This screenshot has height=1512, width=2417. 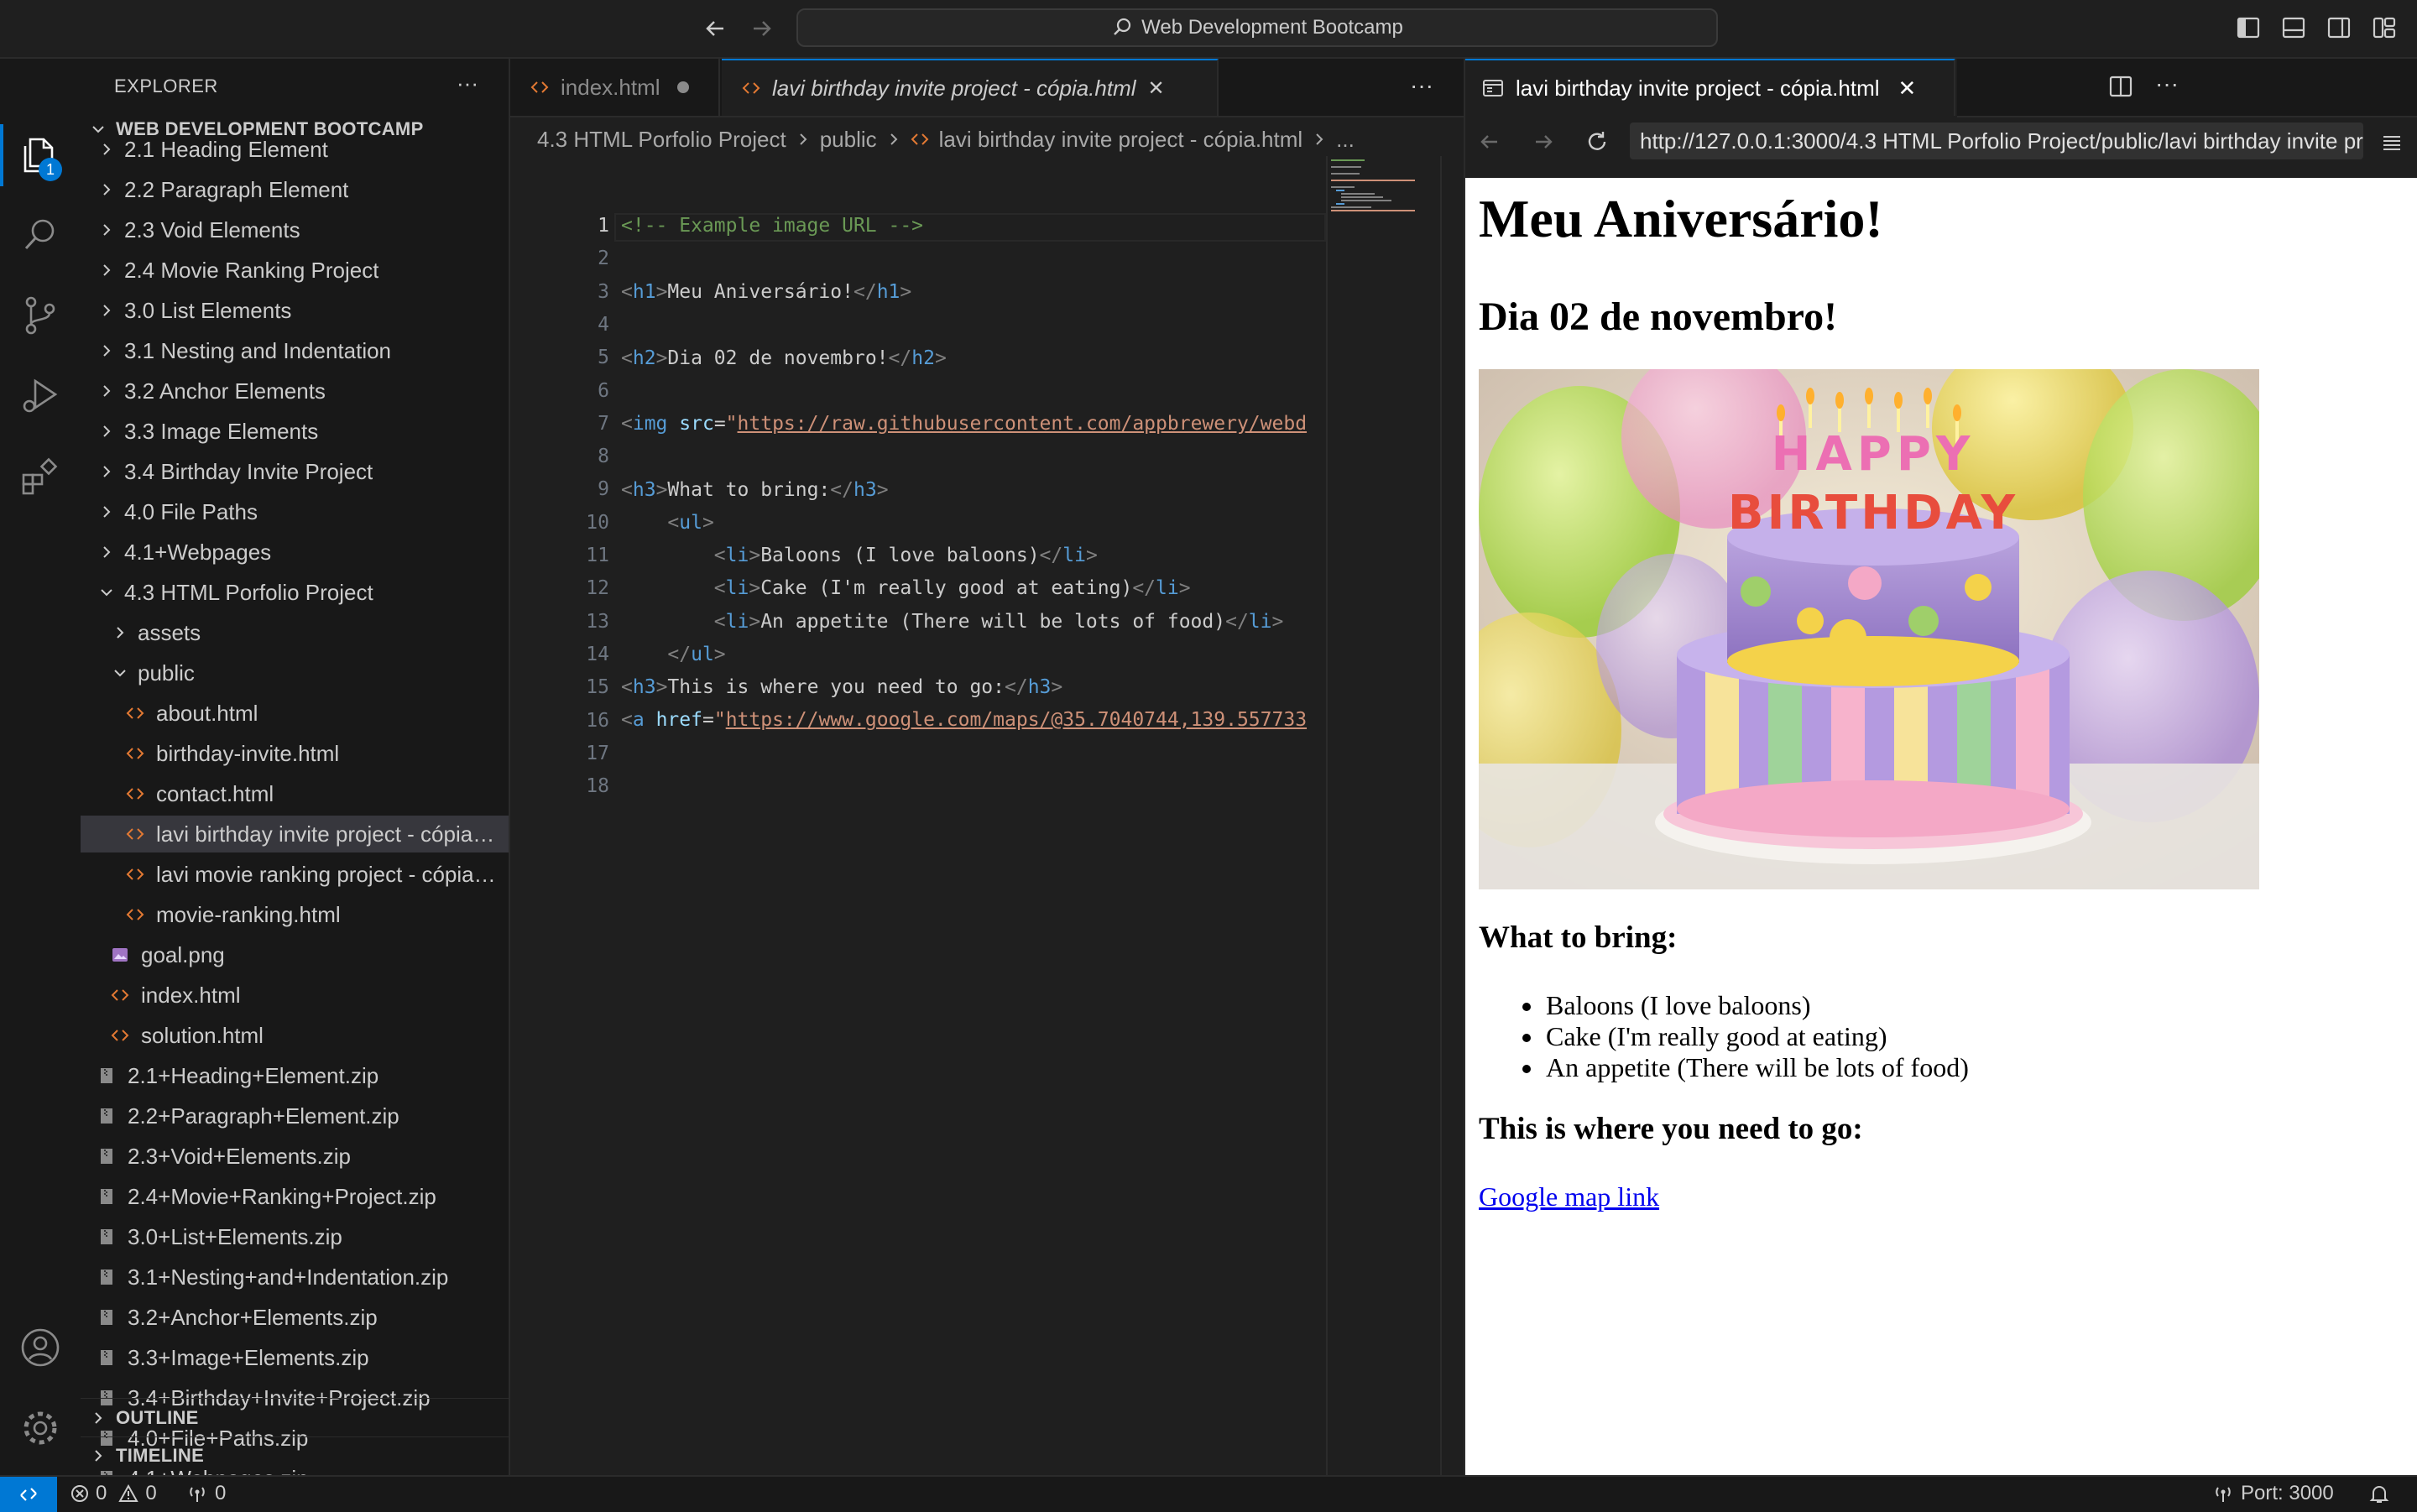 What do you see at coordinates (1372, 815) in the screenshot?
I see `minimap` at bounding box center [1372, 815].